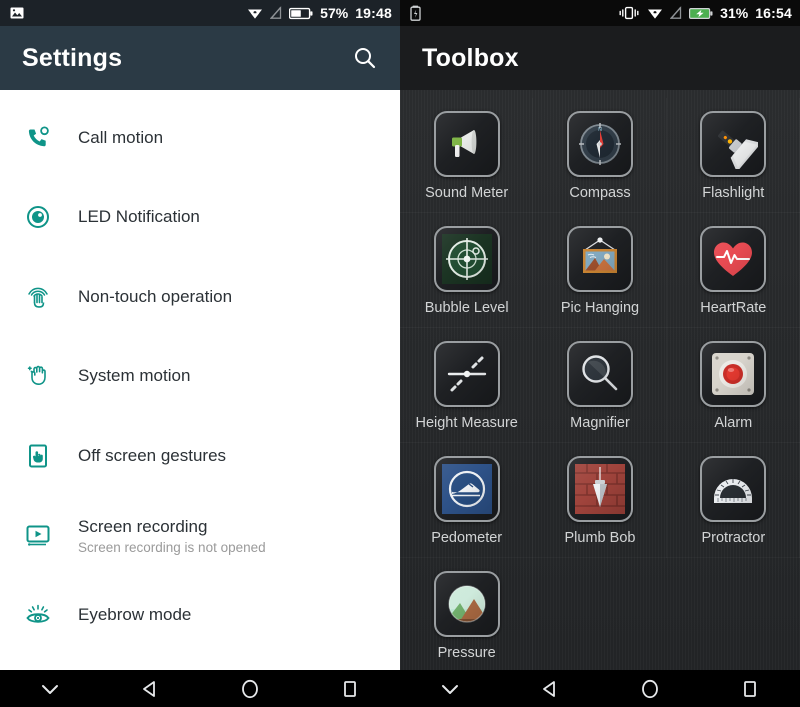  I want to click on tool-item-flashlight: Flashlight, so click(733, 155).